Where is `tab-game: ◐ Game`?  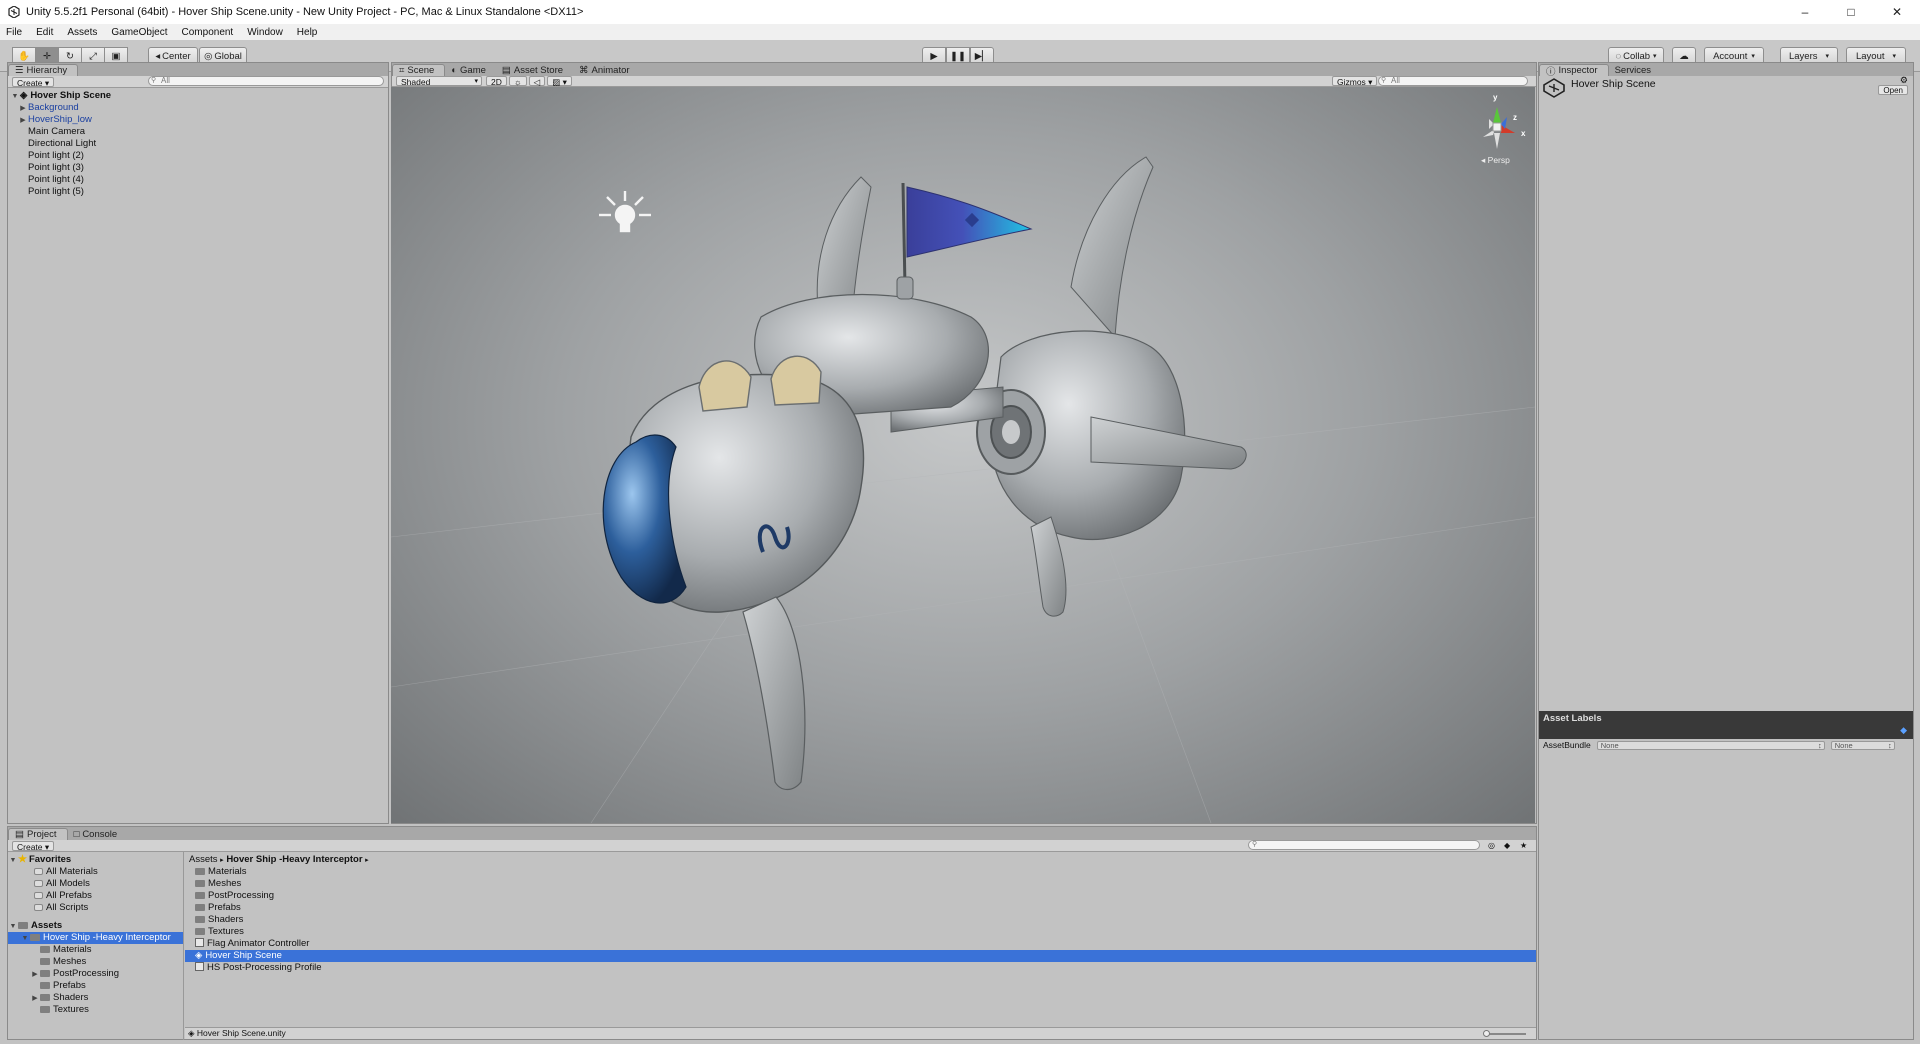 tab-game: ◐ Game is located at coordinates (470, 70).